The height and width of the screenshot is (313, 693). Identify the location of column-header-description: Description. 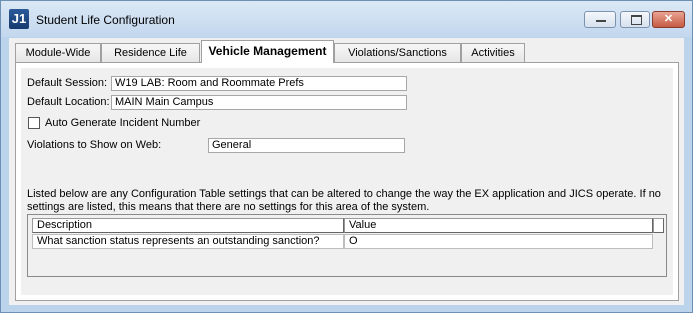
(188, 225).